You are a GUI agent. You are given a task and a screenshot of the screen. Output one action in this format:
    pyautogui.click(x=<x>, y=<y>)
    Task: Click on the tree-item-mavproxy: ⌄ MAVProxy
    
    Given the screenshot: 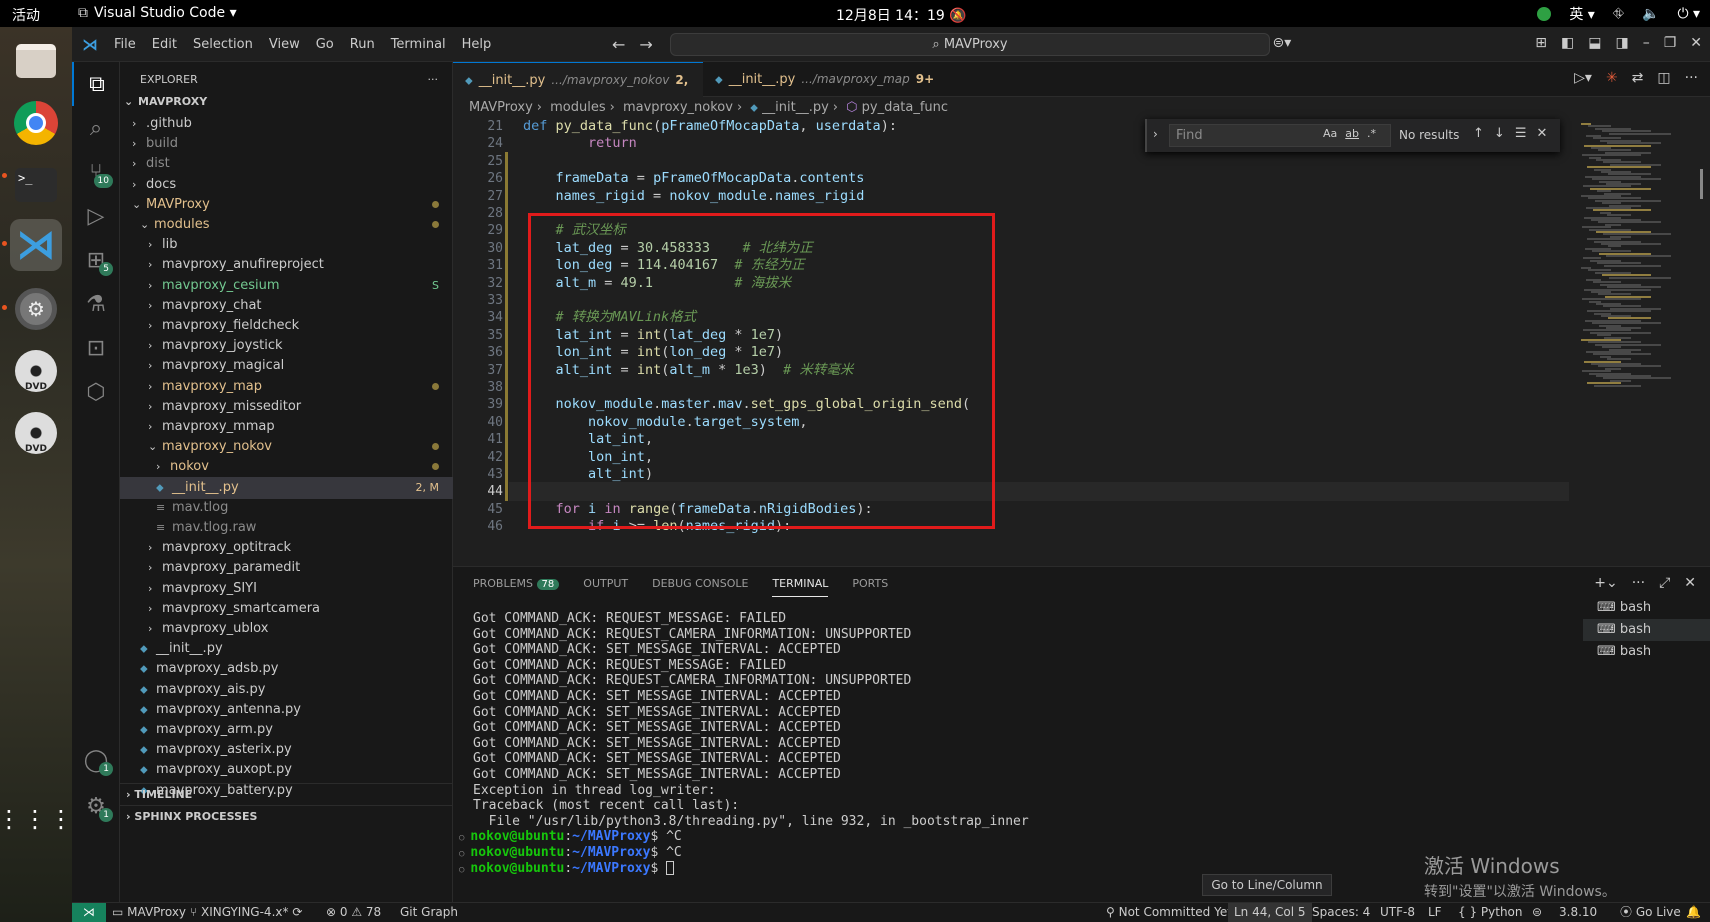 What is the action you would take?
    pyautogui.click(x=286, y=205)
    